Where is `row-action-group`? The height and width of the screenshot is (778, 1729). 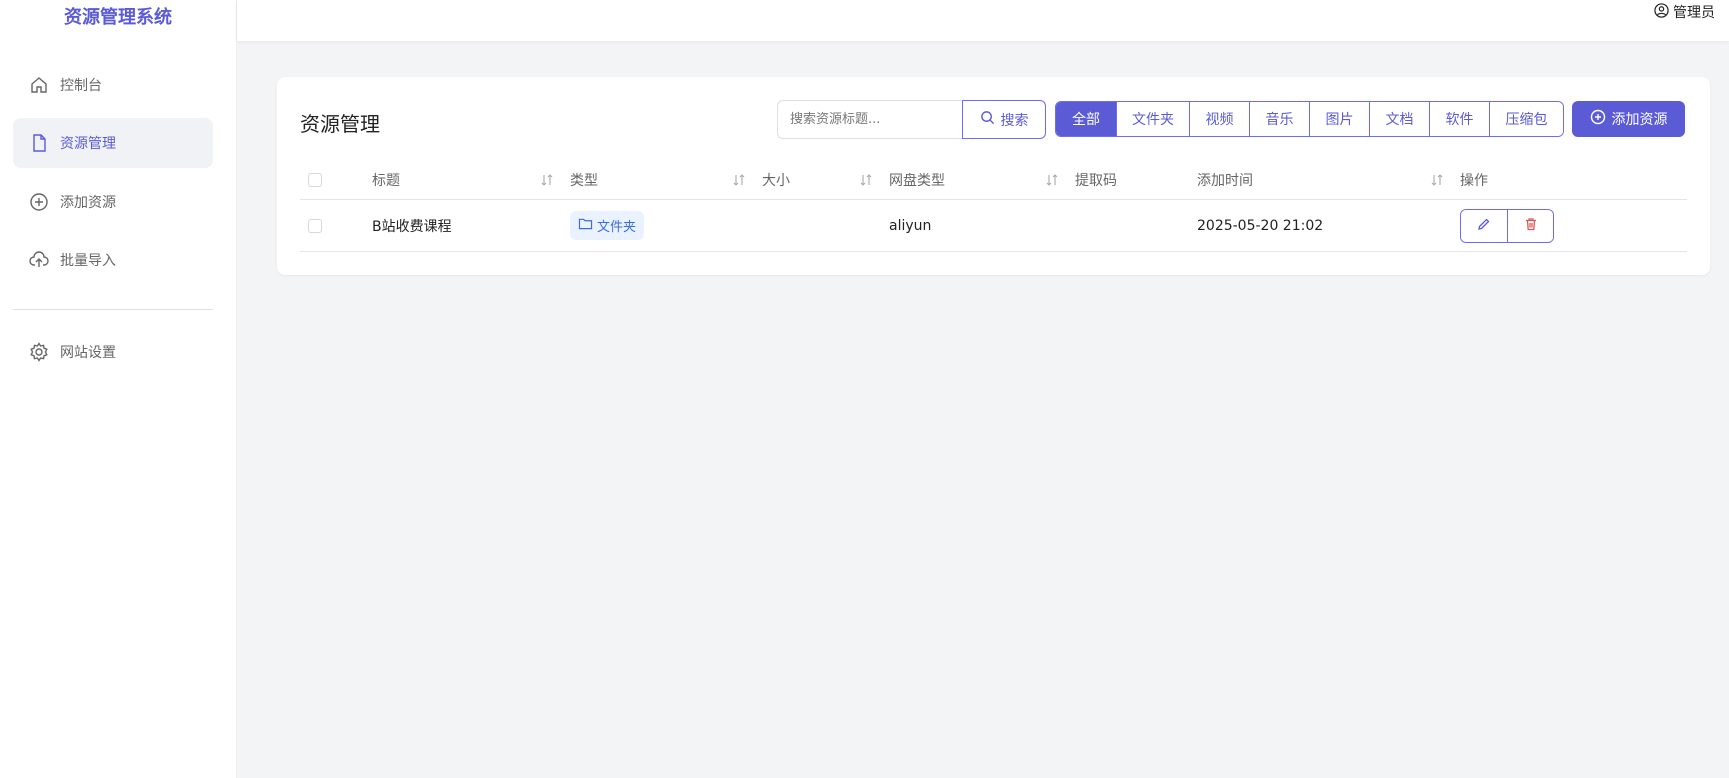 row-action-group is located at coordinates (1507, 225).